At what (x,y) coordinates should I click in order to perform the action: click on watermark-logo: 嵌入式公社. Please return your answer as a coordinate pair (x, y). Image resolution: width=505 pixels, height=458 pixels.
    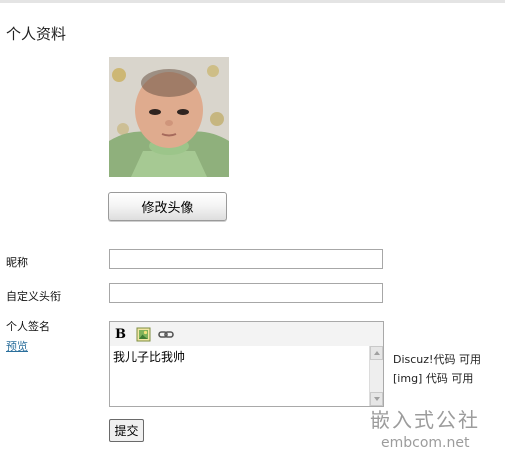
    Looking at the image, I should click on (425, 420).